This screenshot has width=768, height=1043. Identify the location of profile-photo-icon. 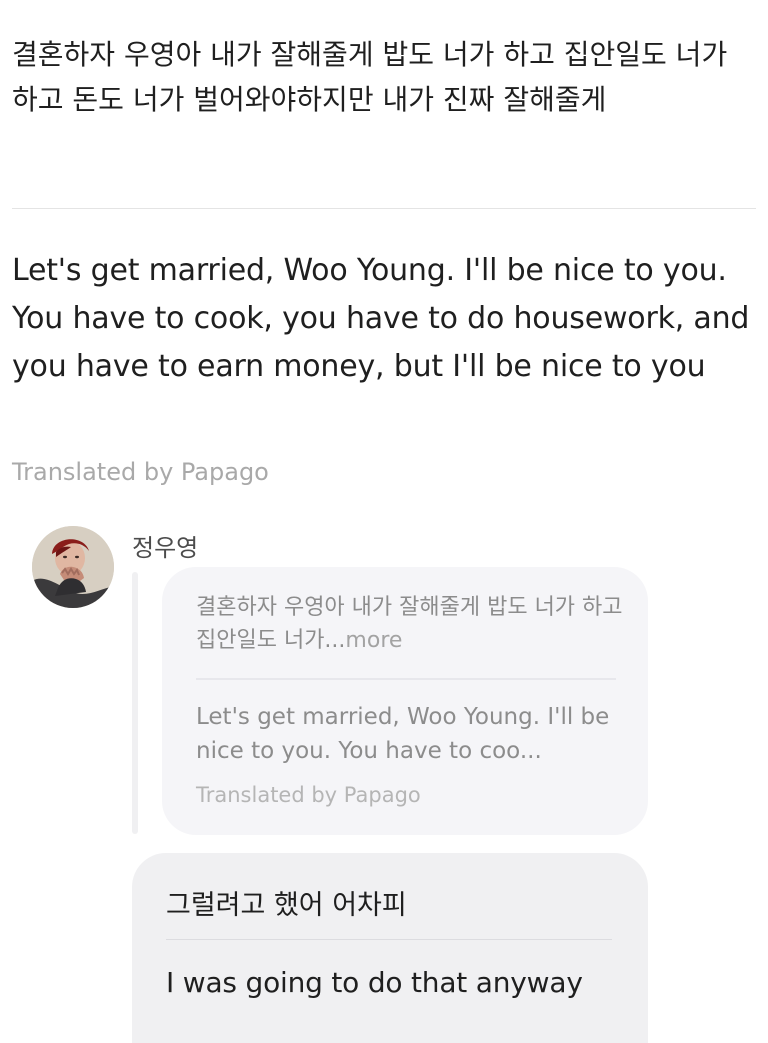
(73, 567).